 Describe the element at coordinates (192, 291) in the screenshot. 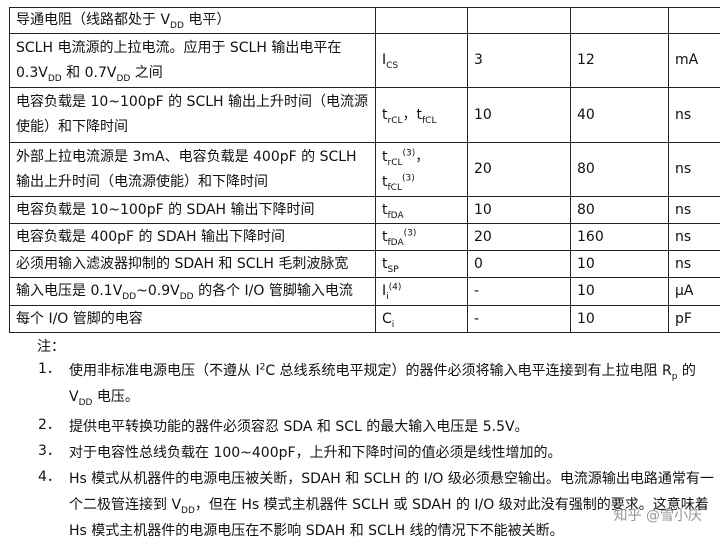

I see `param-description: 输入电压是 0.1VDD~0.9VDD 的各个 I/O 管脚输入电流` at that location.